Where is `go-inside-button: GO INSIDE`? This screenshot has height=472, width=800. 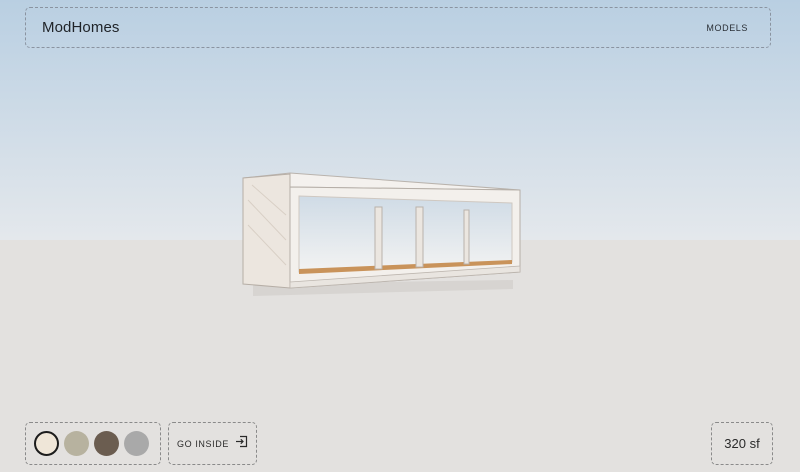 go-inside-button: GO INSIDE is located at coordinates (212, 443).